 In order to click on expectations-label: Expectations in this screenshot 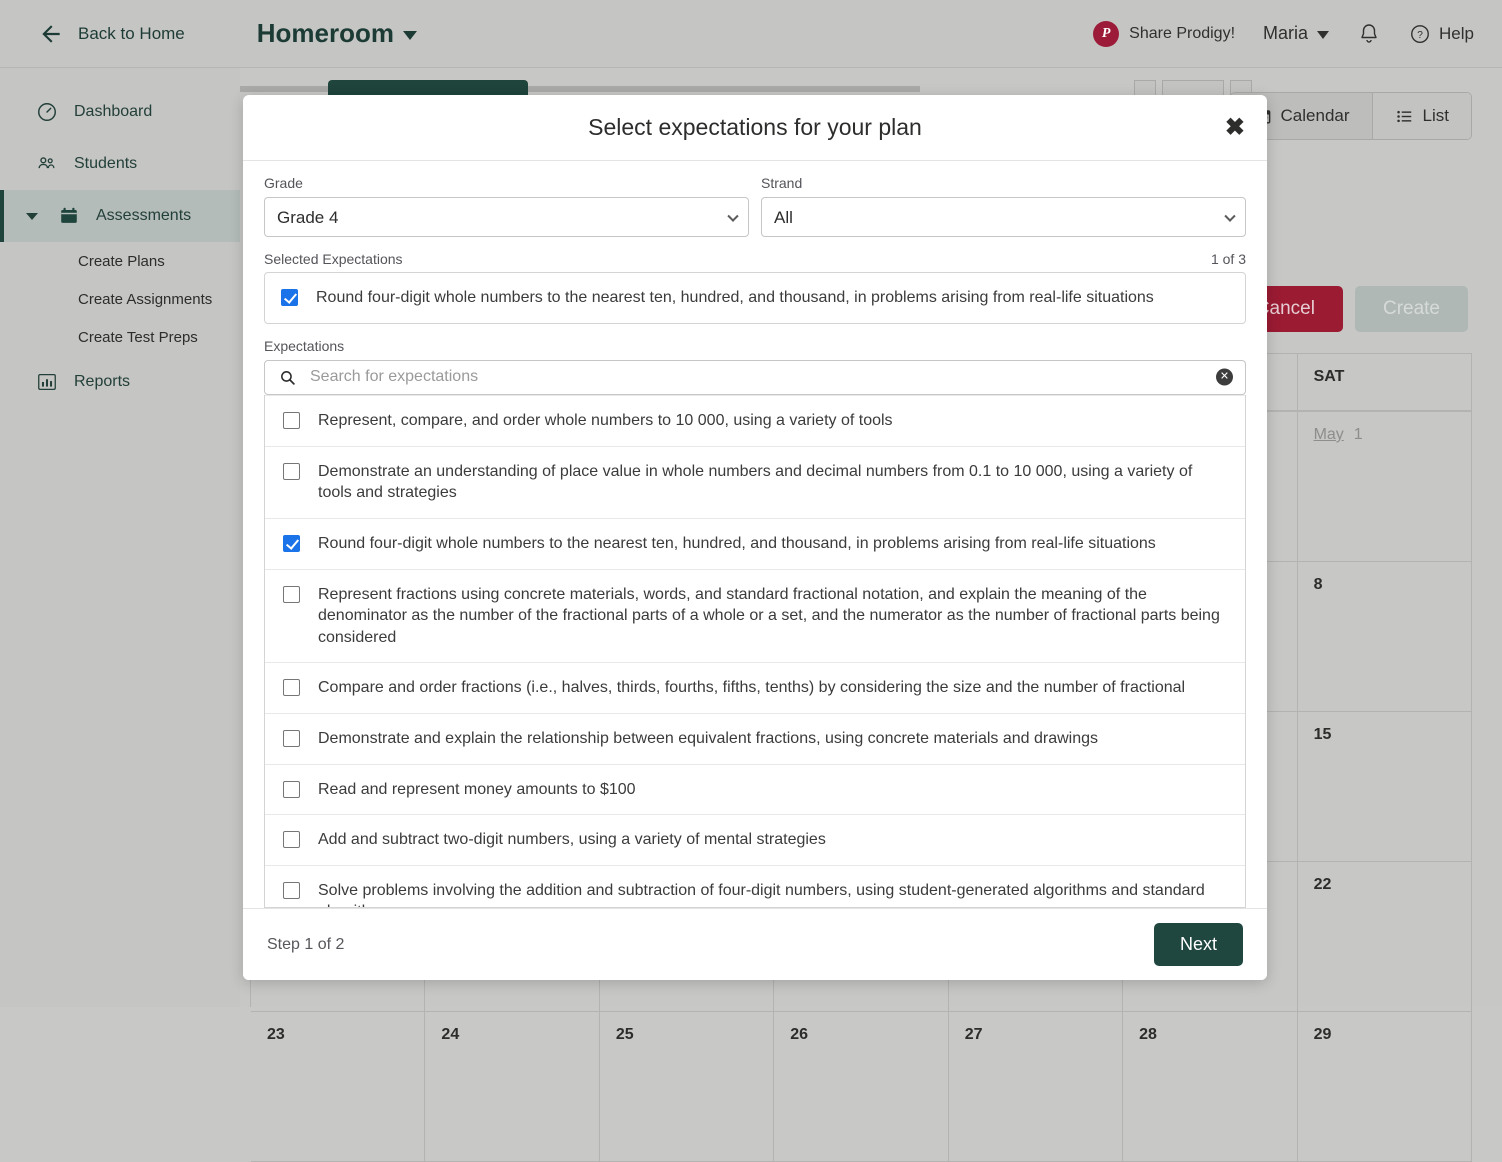, I will do `click(755, 346)`.